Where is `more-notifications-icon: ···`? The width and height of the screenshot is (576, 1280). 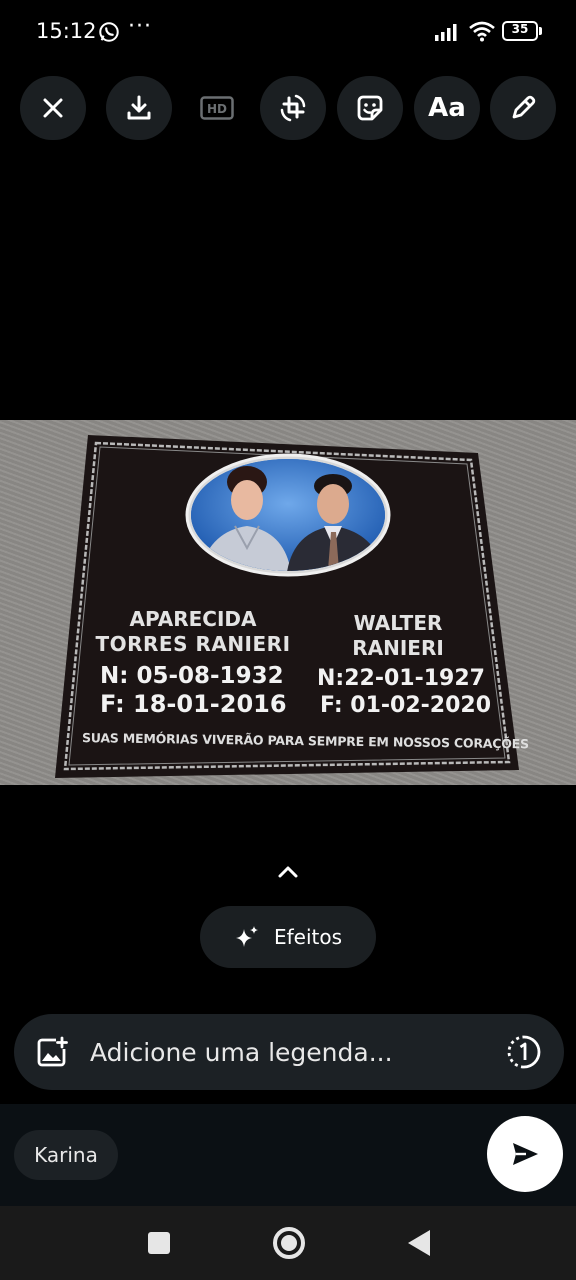
more-notifications-icon: ··· is located at coordinates (140, 26).